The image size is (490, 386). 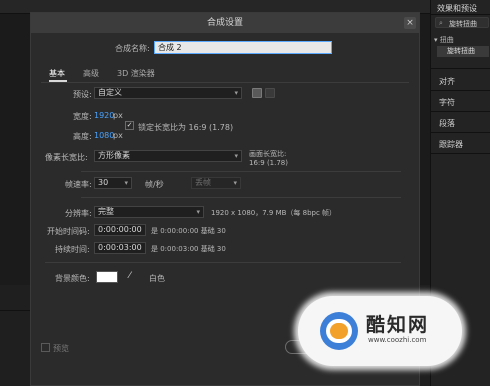 What do you see at coordinates (397, 340) in the screenshot?
I see `watermark-url: www.coozhi.com` at bounding box center [397, 340].